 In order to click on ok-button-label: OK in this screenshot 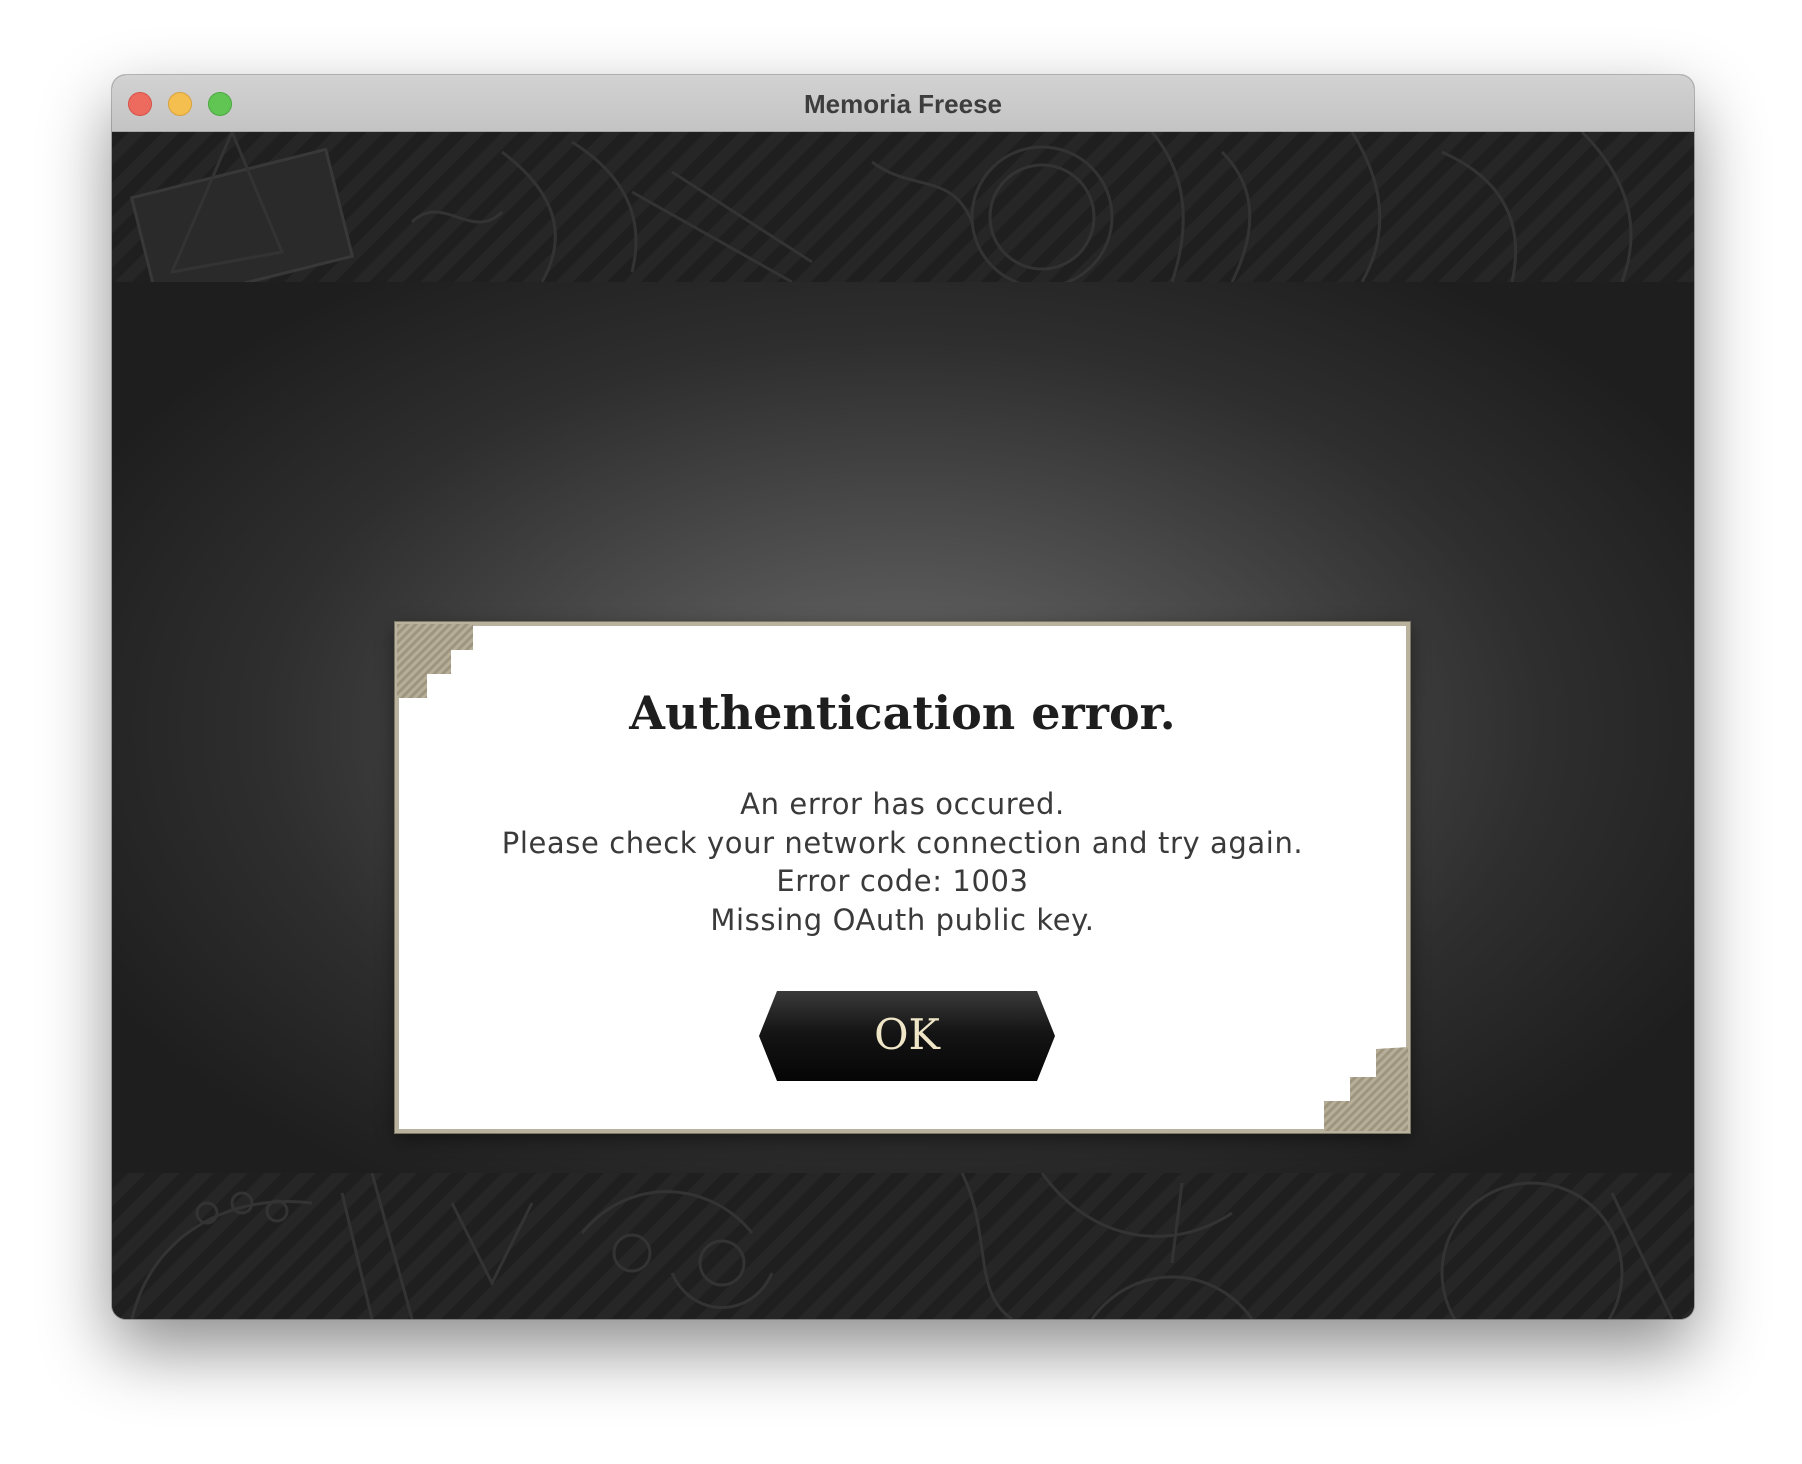, I will do `click(907, 1034)`.